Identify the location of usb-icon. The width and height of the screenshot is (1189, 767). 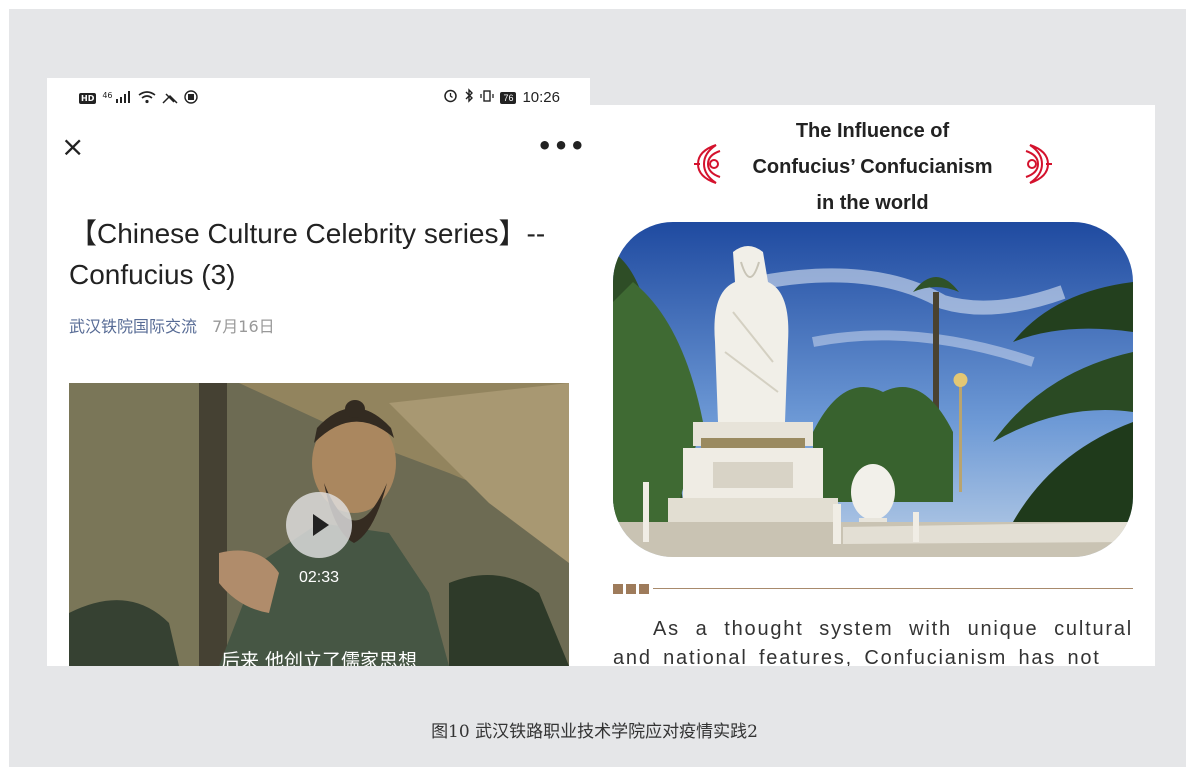
(170, 99).